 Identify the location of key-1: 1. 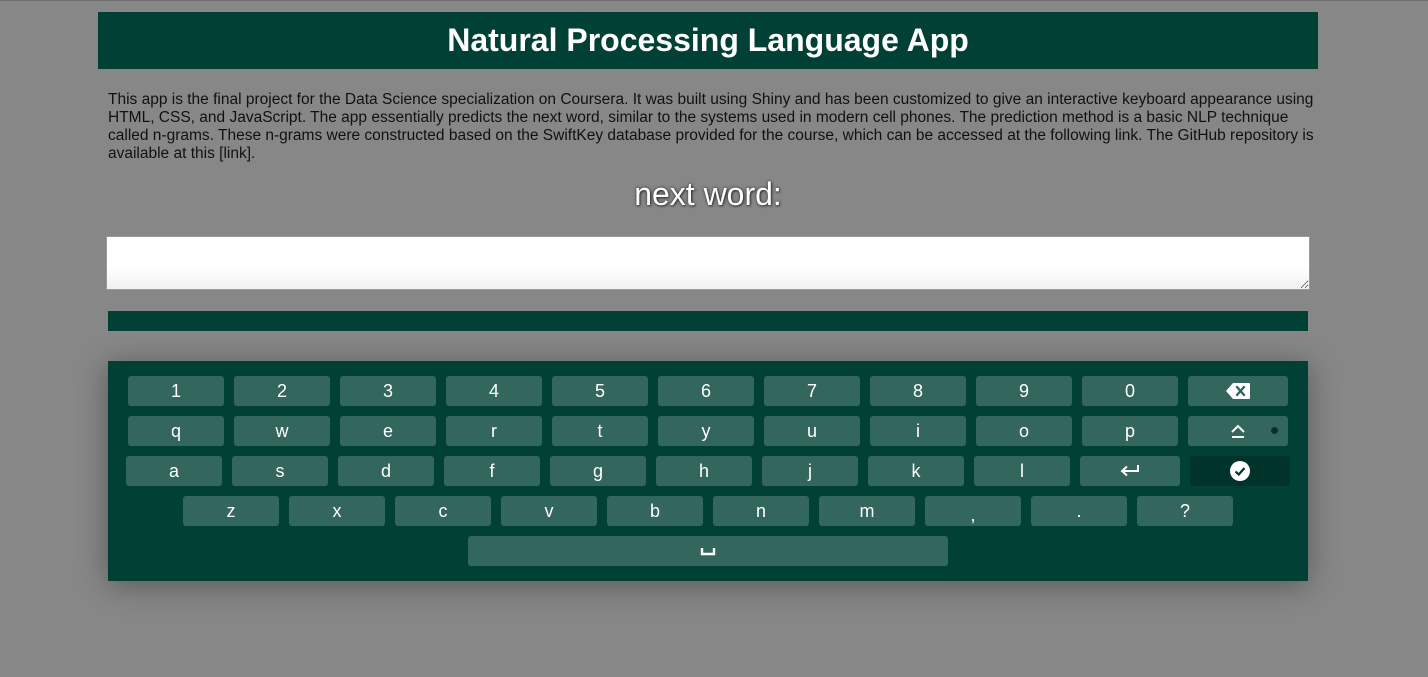
(176, 391).